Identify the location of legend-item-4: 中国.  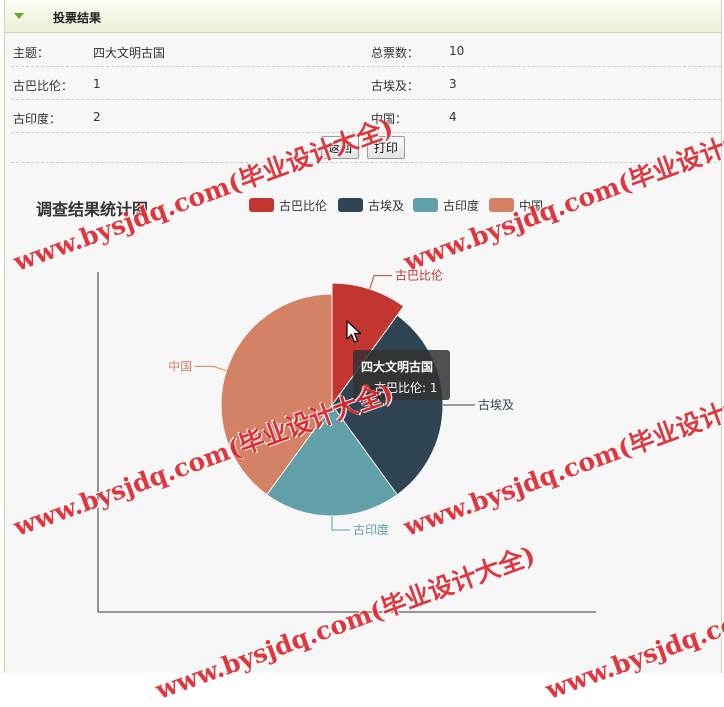
(516, 205).